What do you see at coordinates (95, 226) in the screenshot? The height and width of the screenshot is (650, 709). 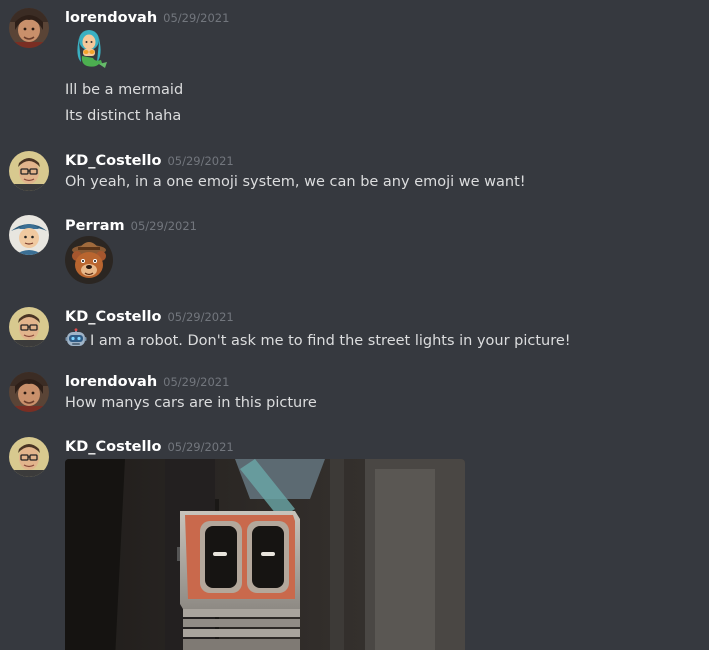 I see `username: Perram` at bounding box center [95, 226].